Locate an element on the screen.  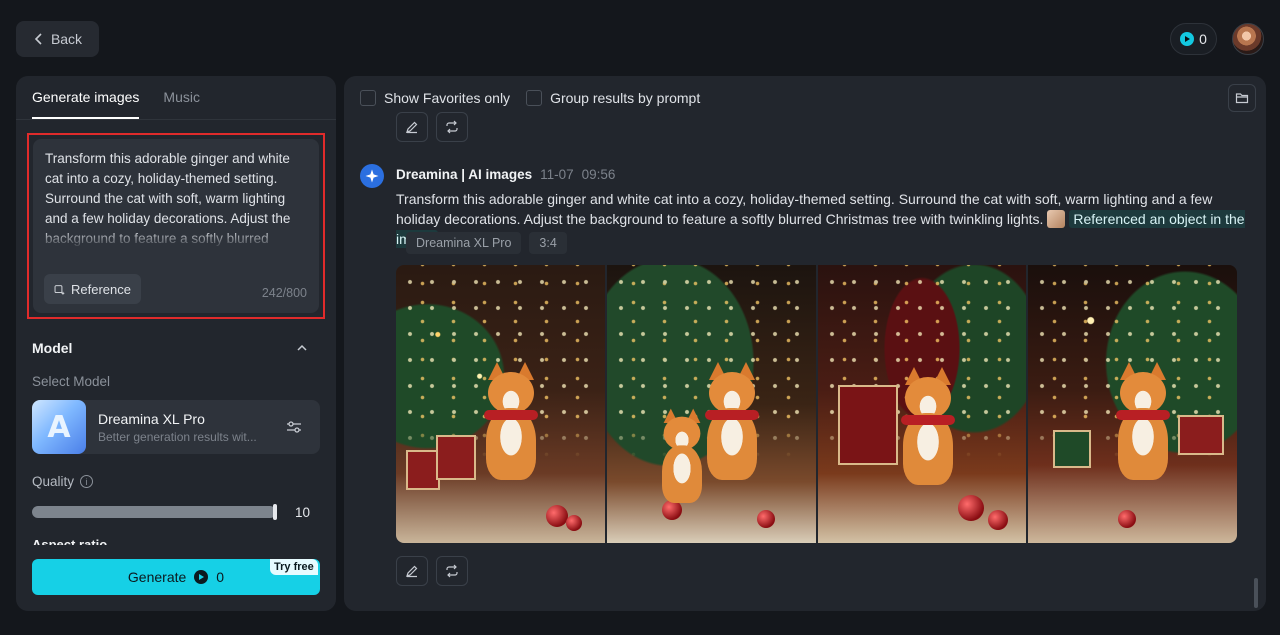
quality-slider-fill is located at coordinates (154, 512).